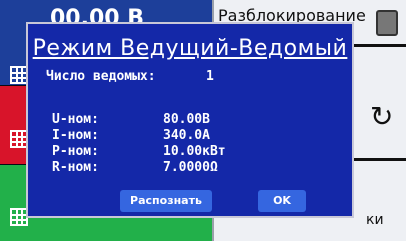  I want to click on lock-icon, so click(387, 23).